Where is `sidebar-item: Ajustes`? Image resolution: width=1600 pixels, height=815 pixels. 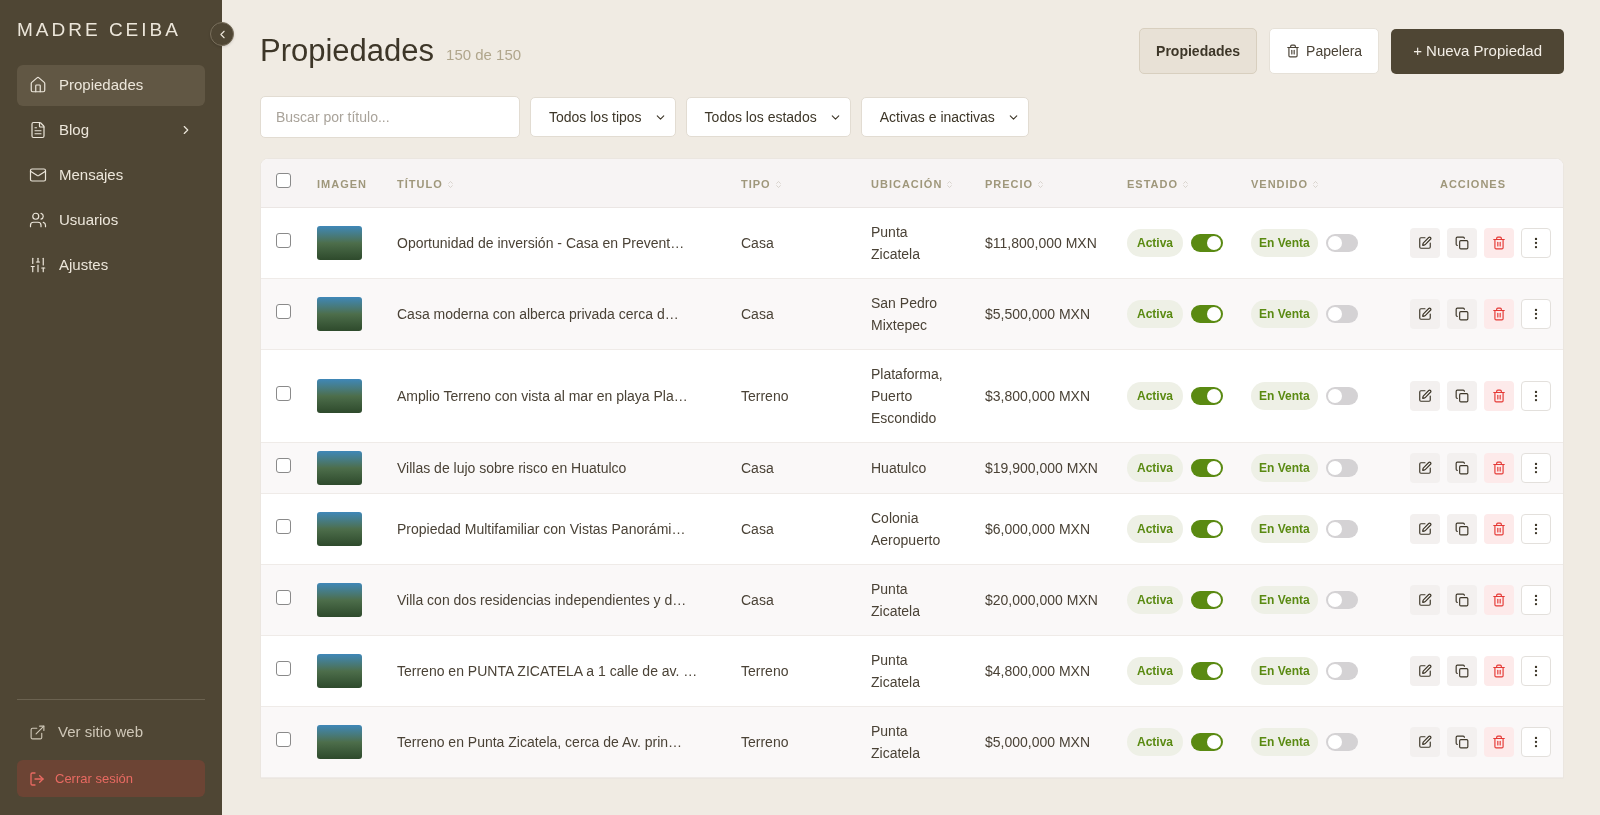 sidebar-item: Ajustes is located at coordinates (111, 265).